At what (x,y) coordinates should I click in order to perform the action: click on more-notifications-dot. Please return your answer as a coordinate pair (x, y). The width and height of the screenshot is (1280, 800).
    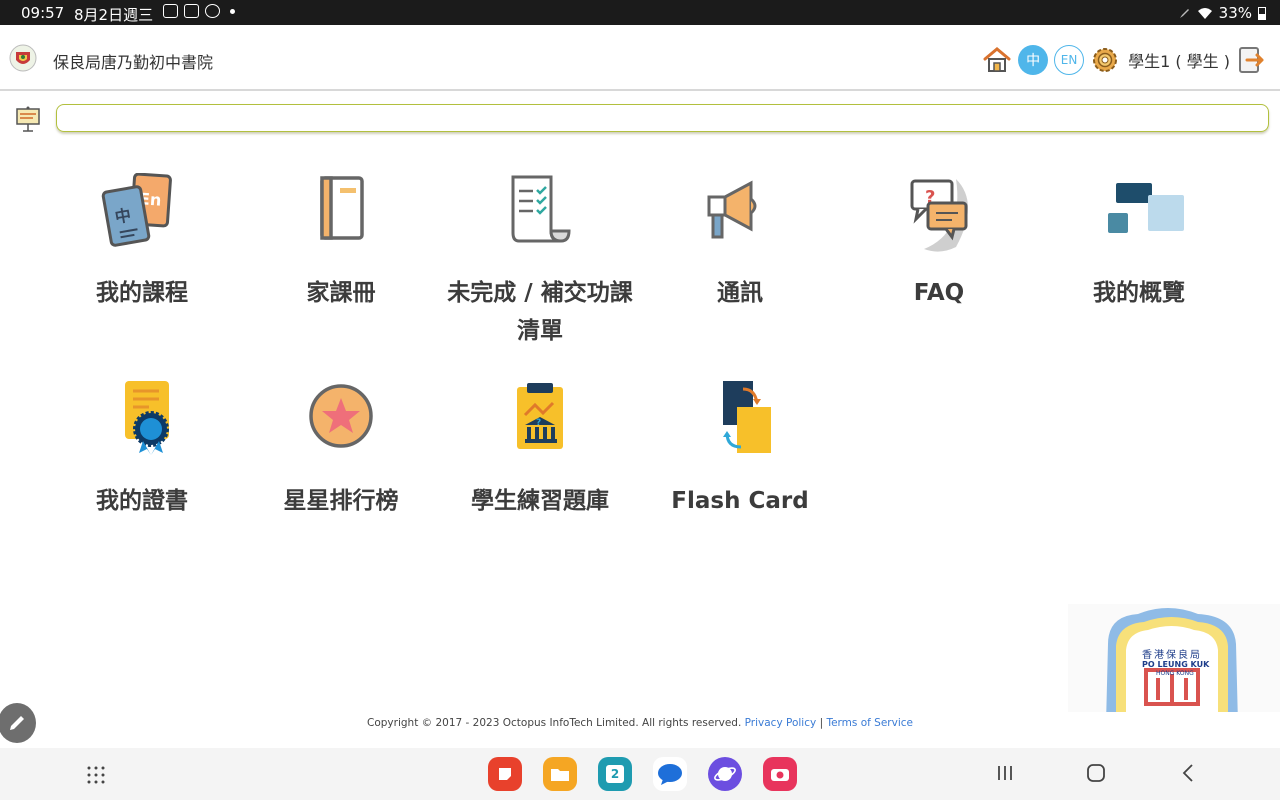
    Looking at the image, I should click on (232, 11).